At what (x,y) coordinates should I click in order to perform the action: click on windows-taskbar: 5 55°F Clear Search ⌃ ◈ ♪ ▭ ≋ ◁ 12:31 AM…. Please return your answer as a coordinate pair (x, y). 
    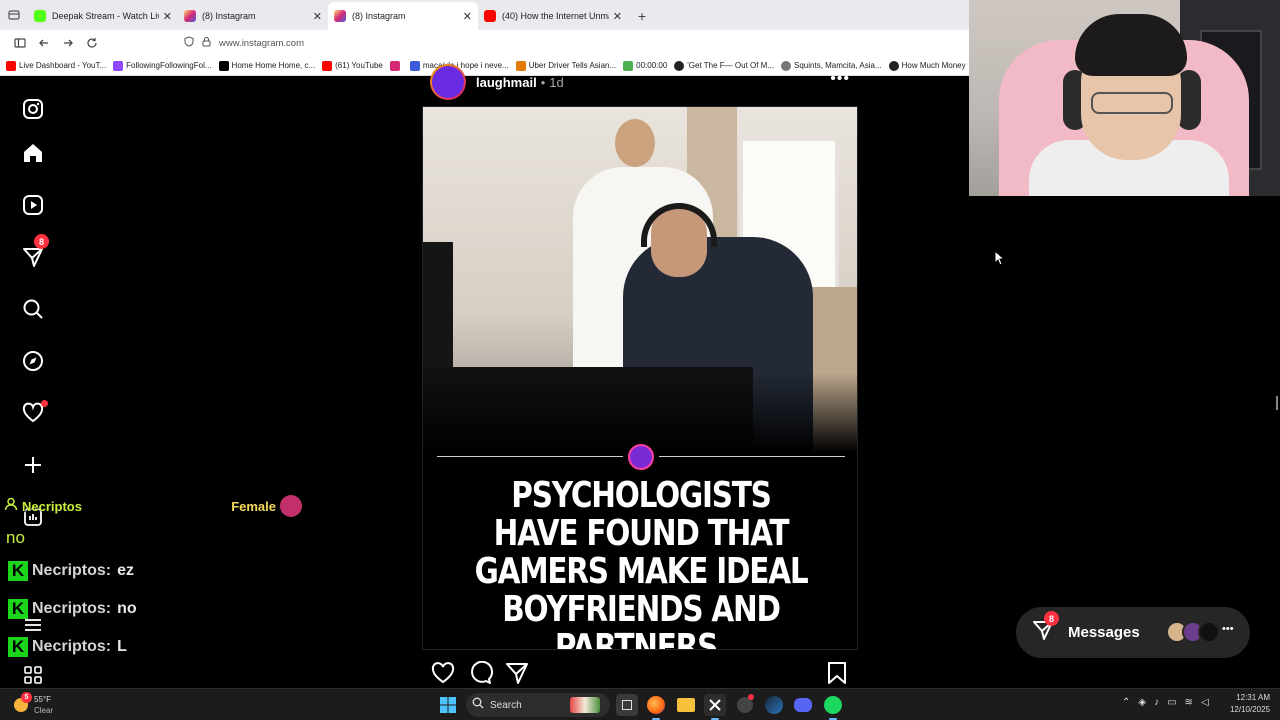
    Looking at the image, I should click on (640, 704).